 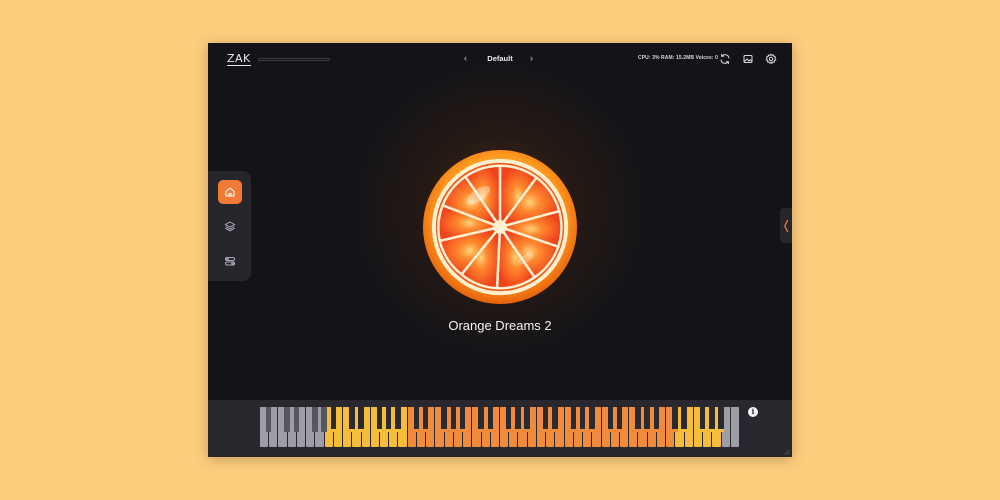 What do you see at coordinates (294, 59) in the screenshot?
I see `loading-progress-bar` at bounding box center [294, 59].